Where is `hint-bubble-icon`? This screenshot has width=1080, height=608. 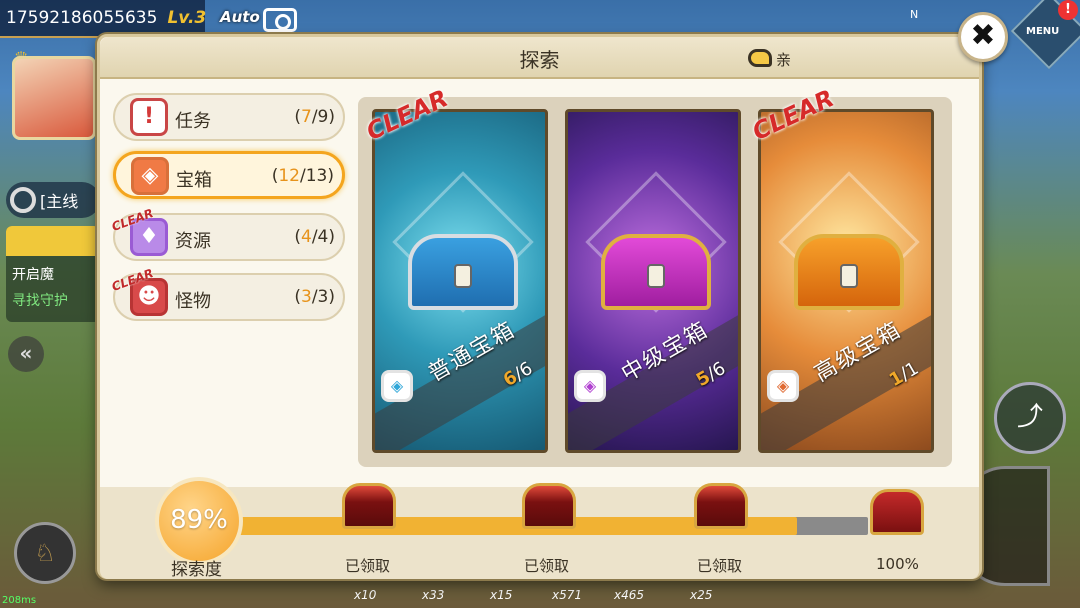
hint-bubble-icon is located at coordinates (760, 58).